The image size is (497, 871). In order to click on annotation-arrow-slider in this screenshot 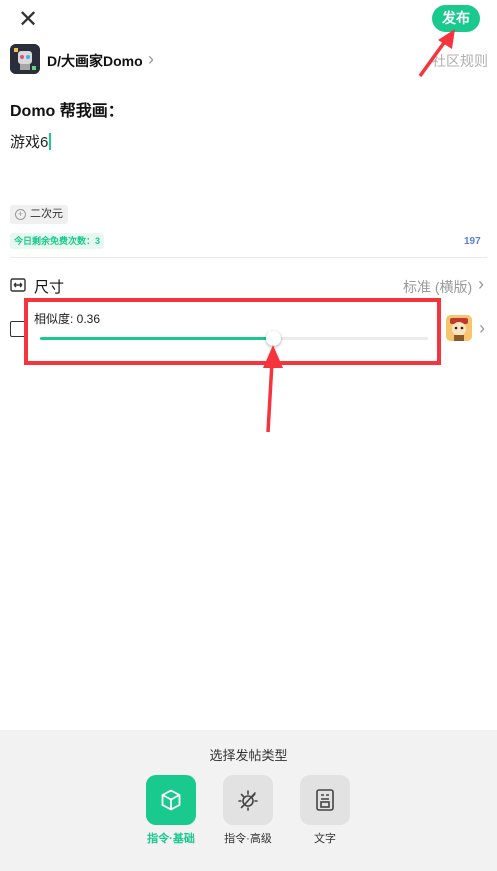, I will do `click(270, 397)`.